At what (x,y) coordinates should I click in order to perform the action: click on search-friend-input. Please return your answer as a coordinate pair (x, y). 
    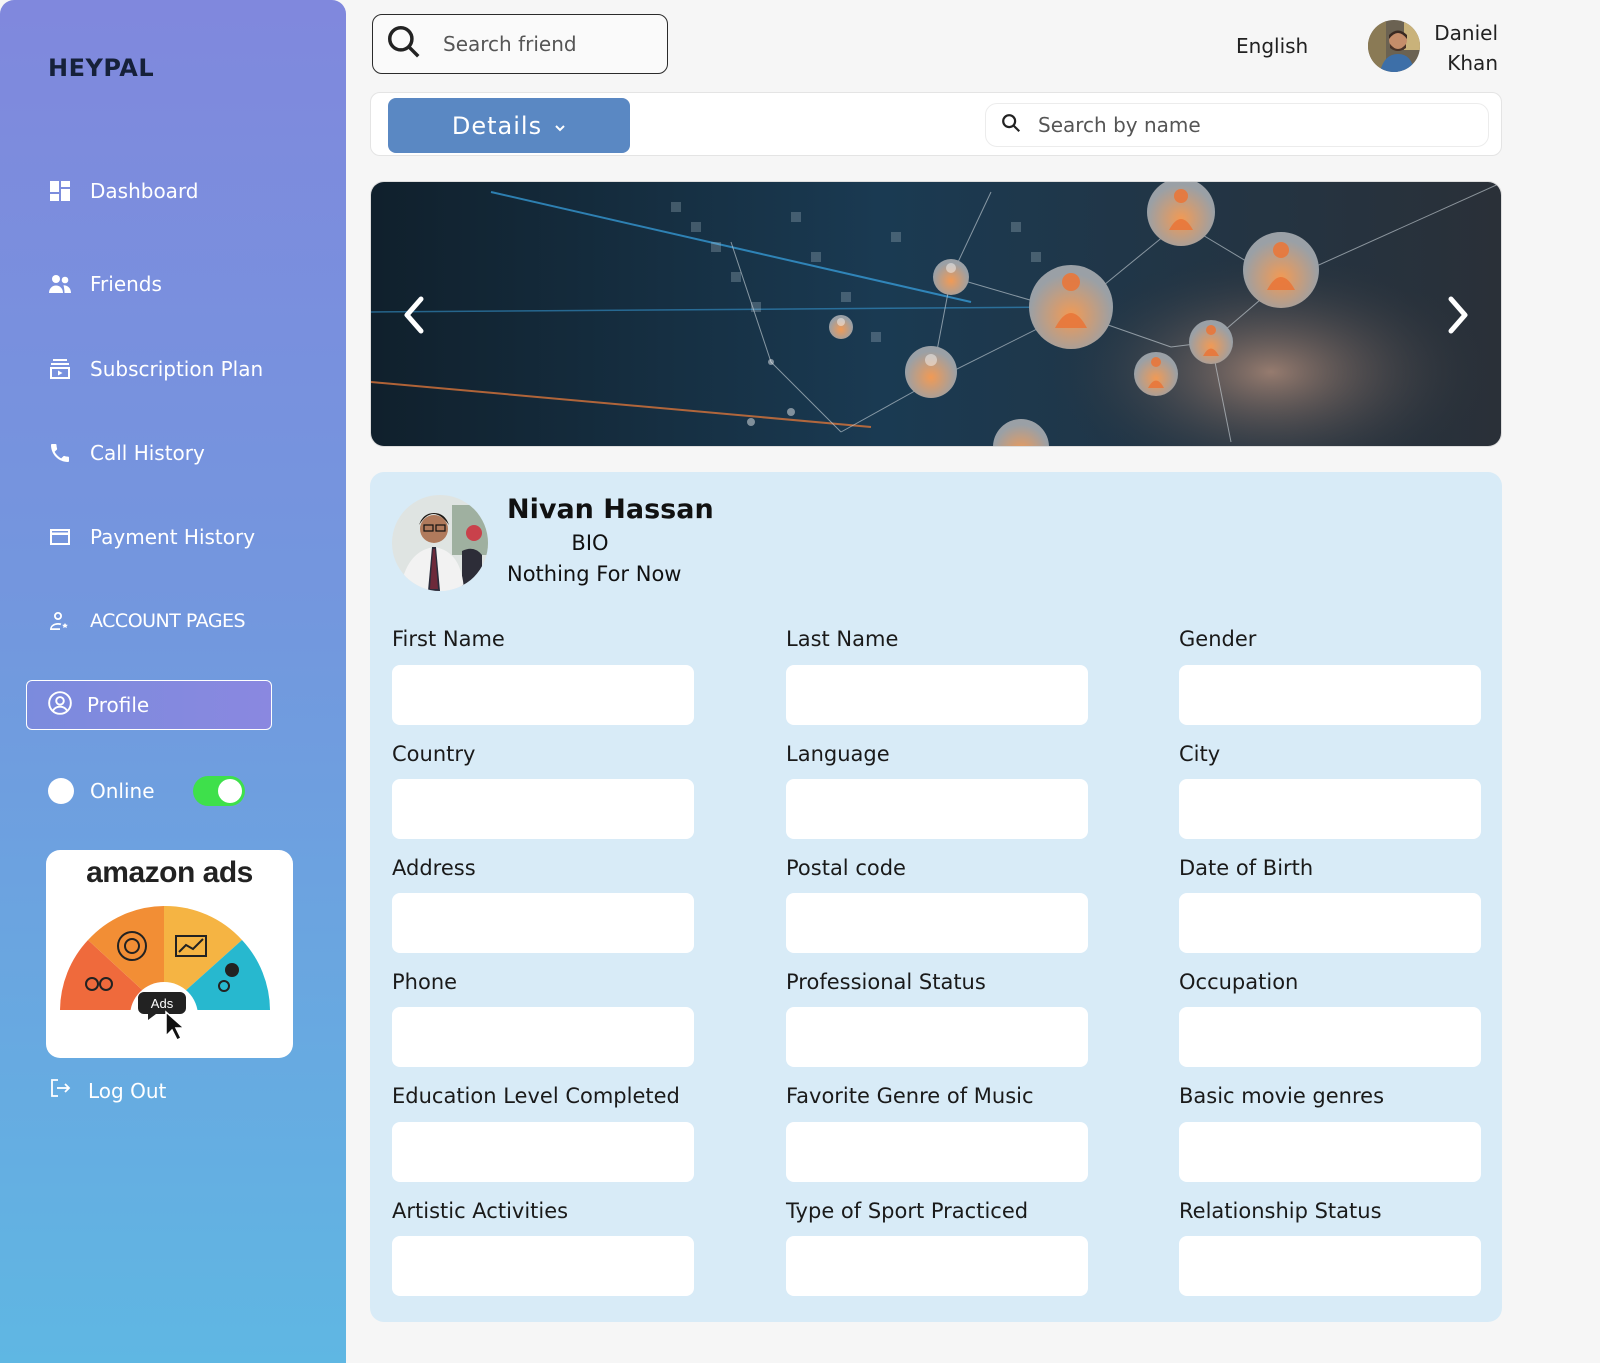
    Looking at the image, I should click on (548, 44).